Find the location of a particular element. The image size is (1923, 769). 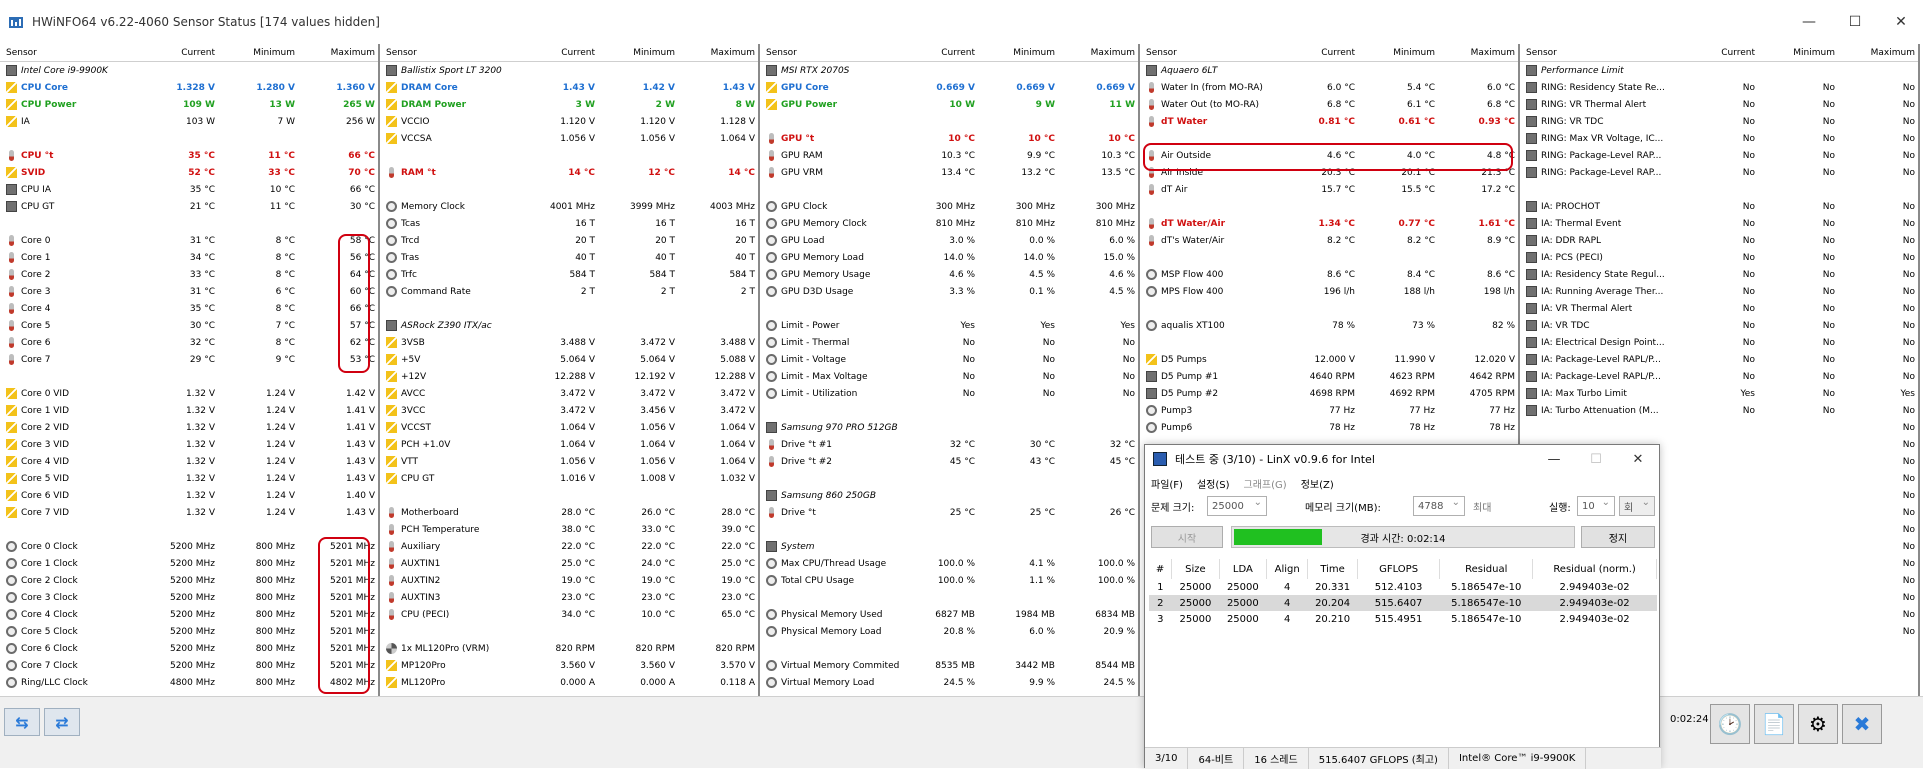

sensor-row: Core 5 30 °C 7 °C 57 °C is located at coordinates (189, 325).